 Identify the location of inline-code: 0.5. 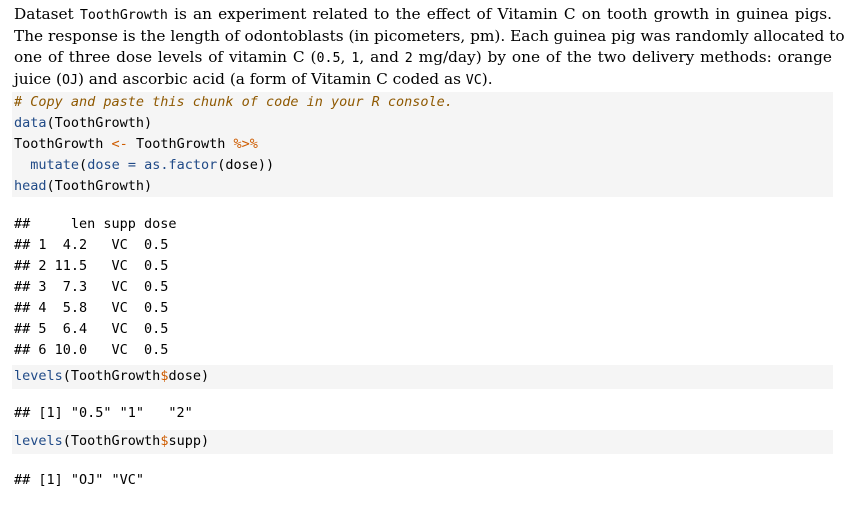
(328, 58).